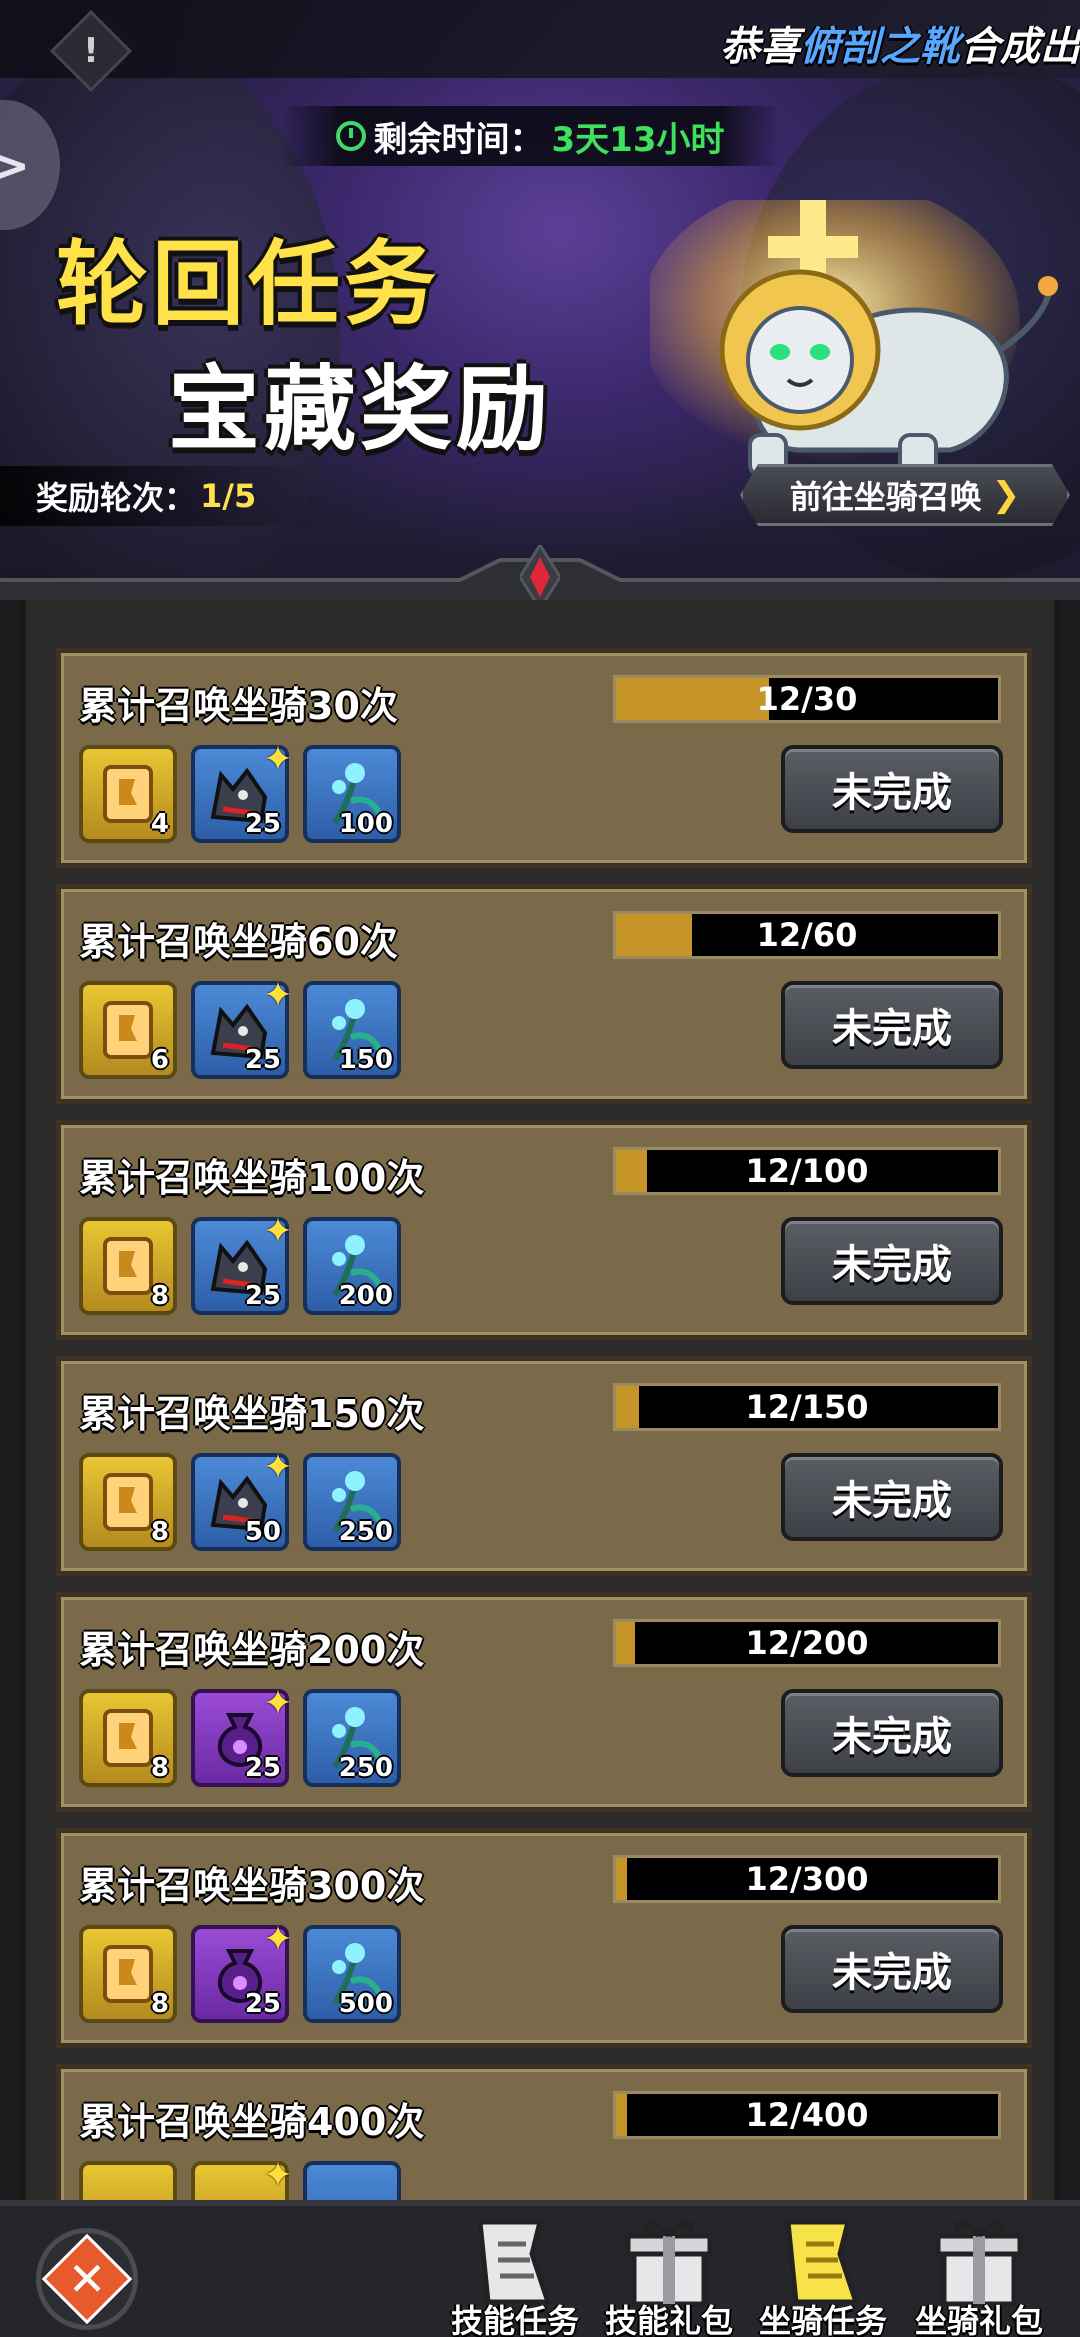  Describe the element at coordinates (242, 1499) in the screenshot. I see `reward-mount-shard: ✦ 50` at that location.